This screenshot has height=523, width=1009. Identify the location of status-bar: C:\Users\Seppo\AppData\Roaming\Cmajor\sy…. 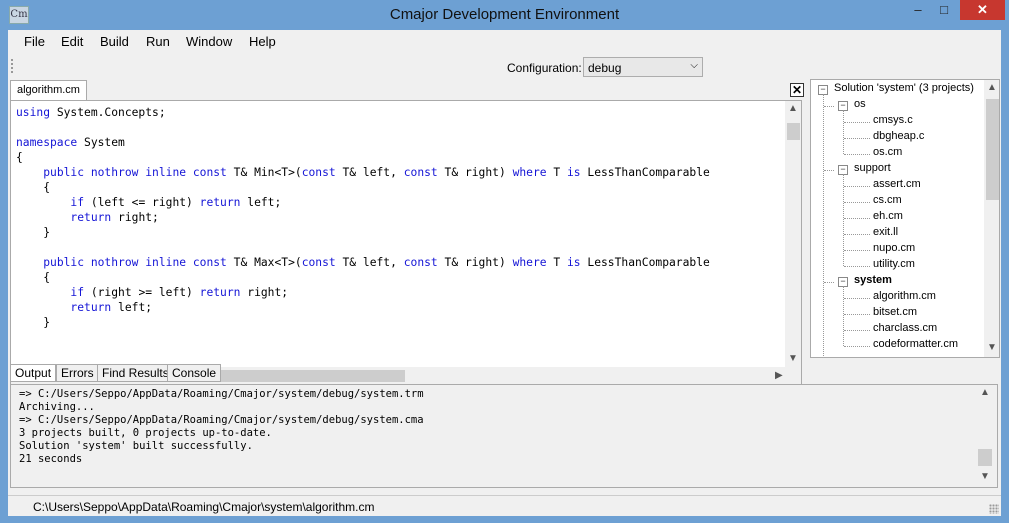
(504, 506).